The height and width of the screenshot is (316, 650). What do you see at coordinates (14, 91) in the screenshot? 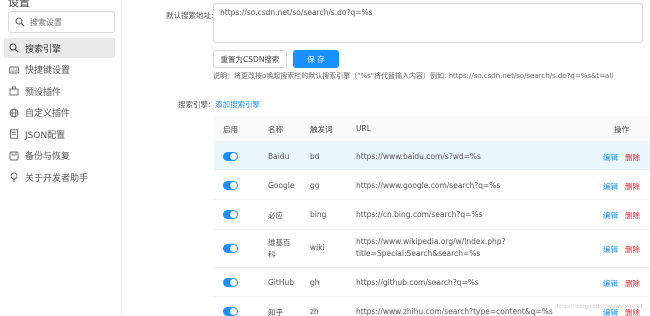
I see `plugin-icon` at bounding box center [14, 91].